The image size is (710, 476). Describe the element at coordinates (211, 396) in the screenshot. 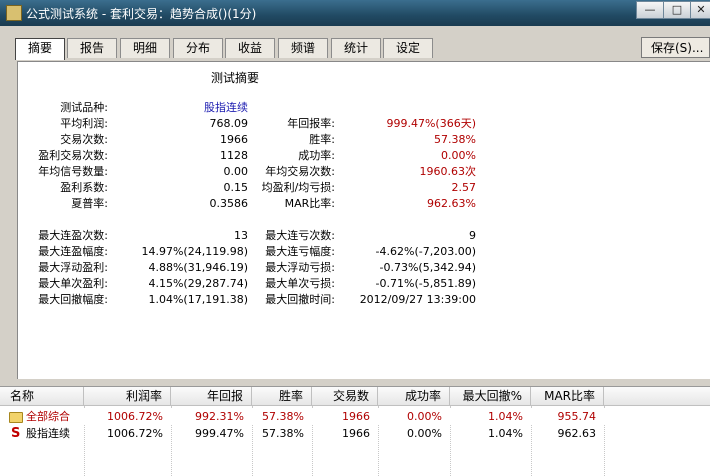

I see `col-header-annual-return: 年回报` at that location.